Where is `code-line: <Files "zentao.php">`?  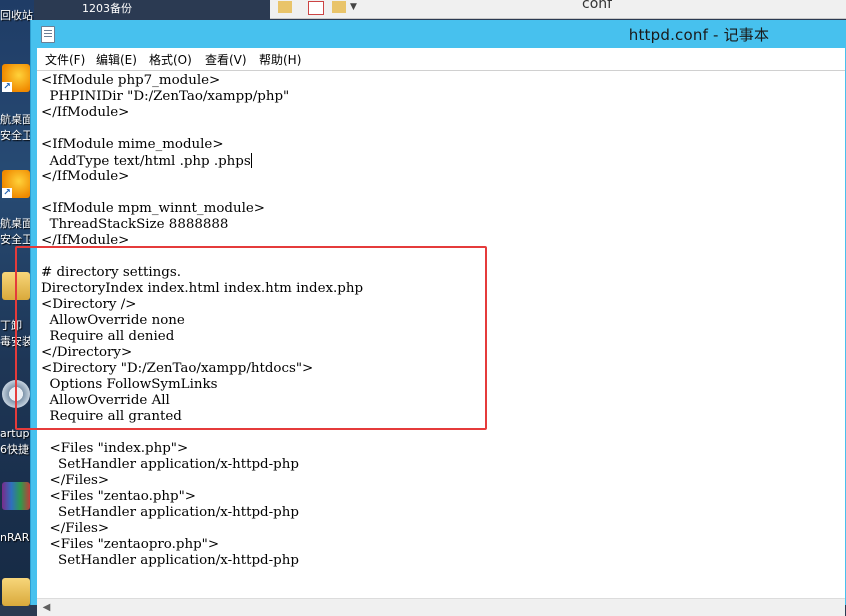
code-line: <Files "zentao.php"> is located at coordinates (202, 497).